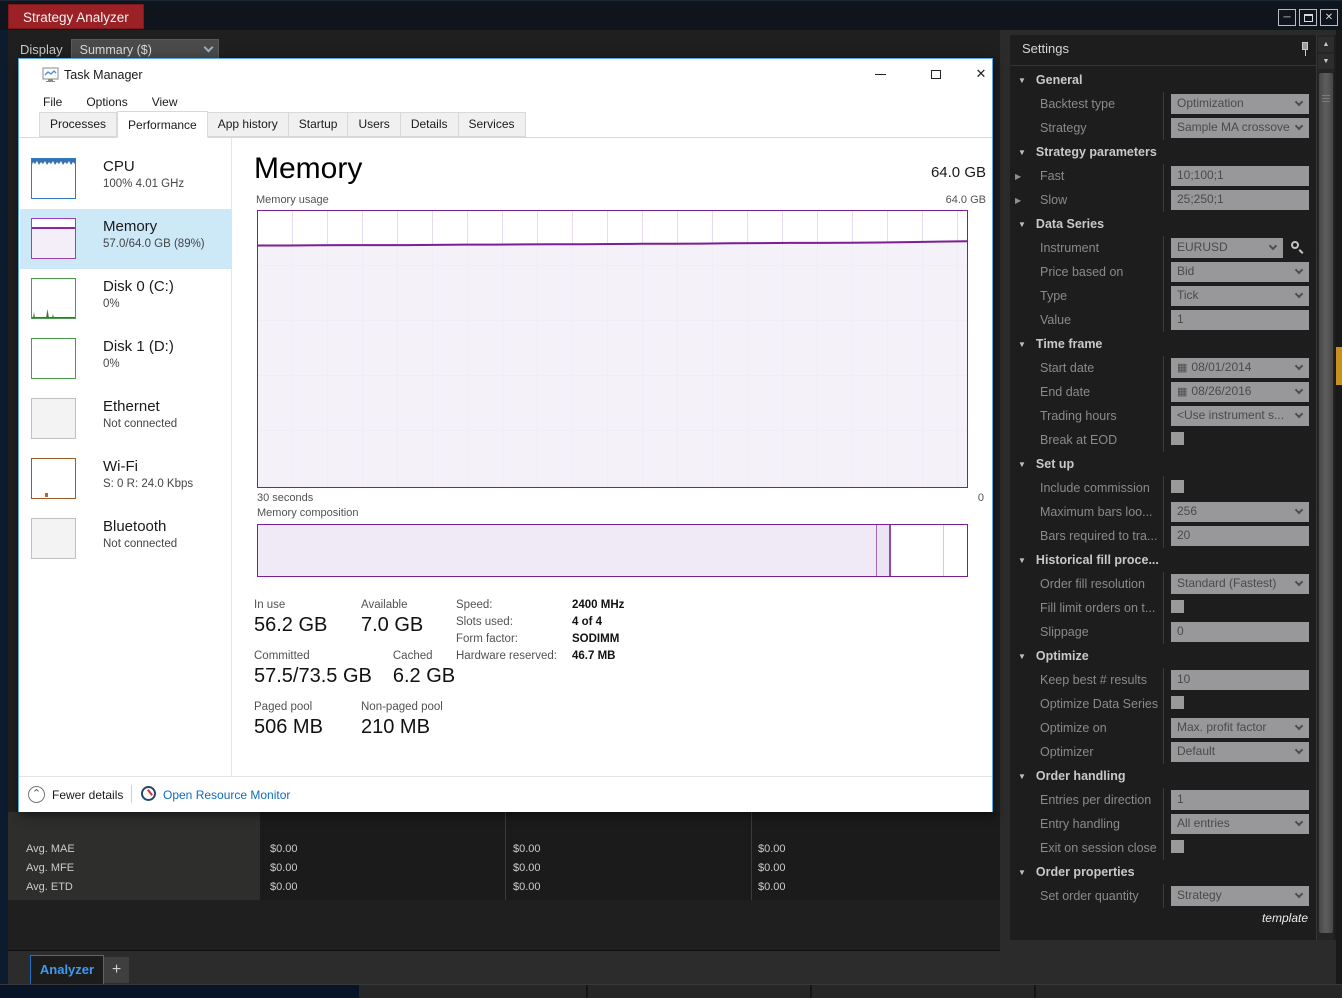  I want to click on settings-scrollbar: ▲ ▼, so click(1325, 487).